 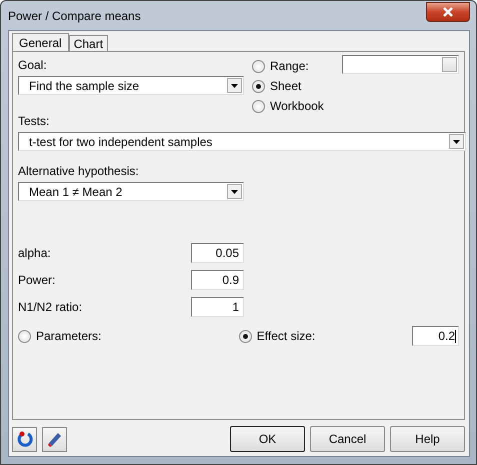 I want to click on eraser-icon, so click(x=55, y=439).